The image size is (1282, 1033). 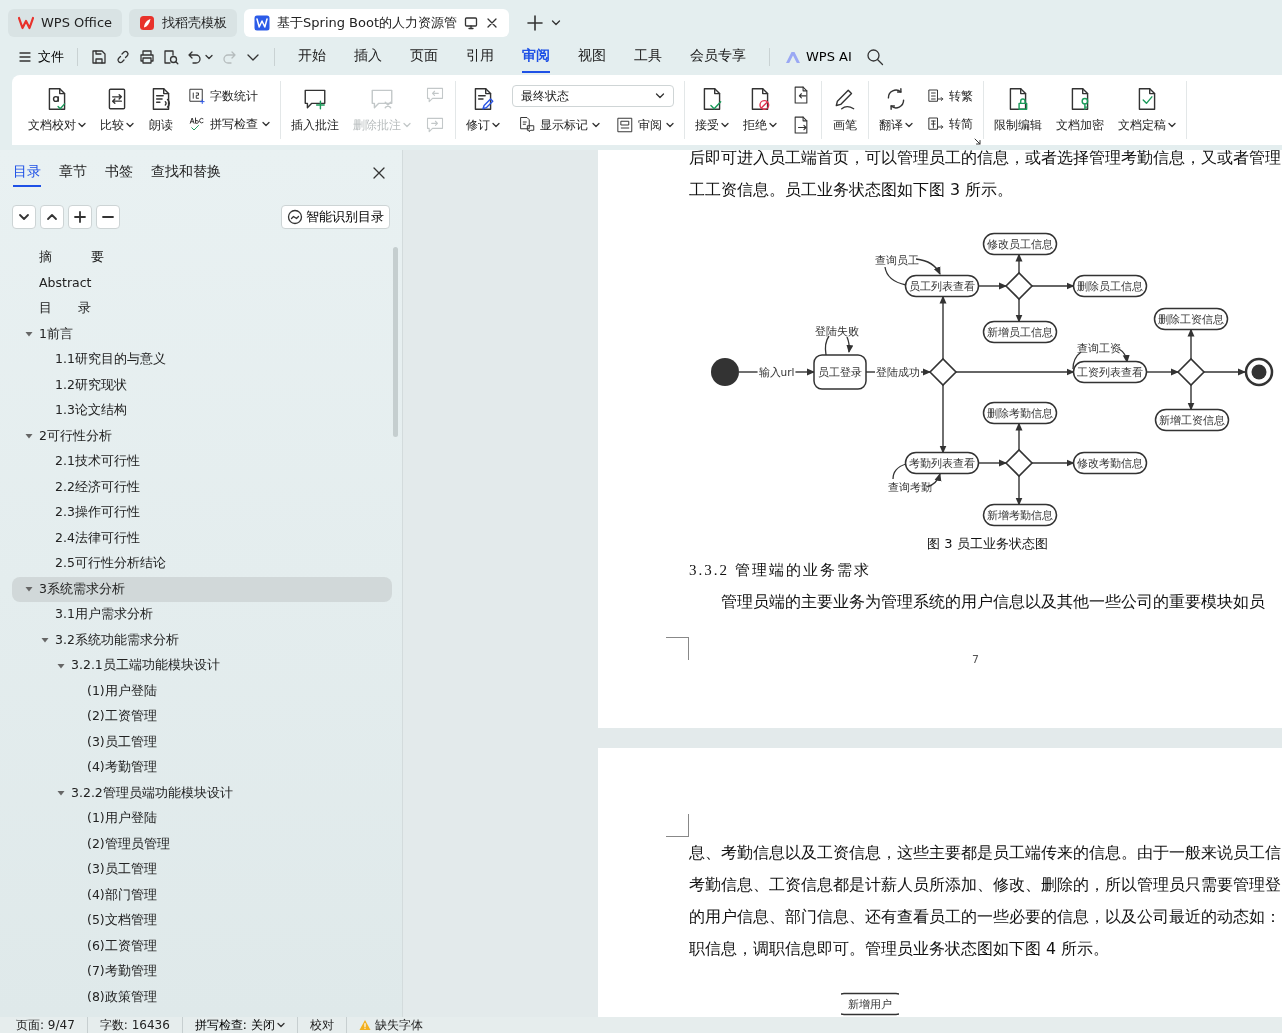 What do you see at coordinates (202, 844) in the screenshot?
I see `outline-item: (2)管理员管理` at bounding box center [202, 844].